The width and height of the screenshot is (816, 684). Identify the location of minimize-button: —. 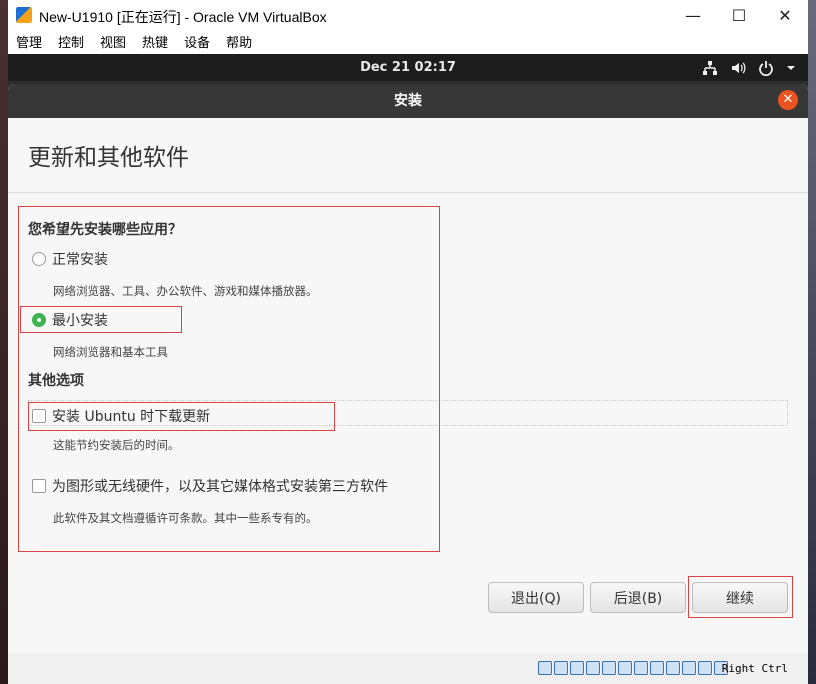
(693, 15).